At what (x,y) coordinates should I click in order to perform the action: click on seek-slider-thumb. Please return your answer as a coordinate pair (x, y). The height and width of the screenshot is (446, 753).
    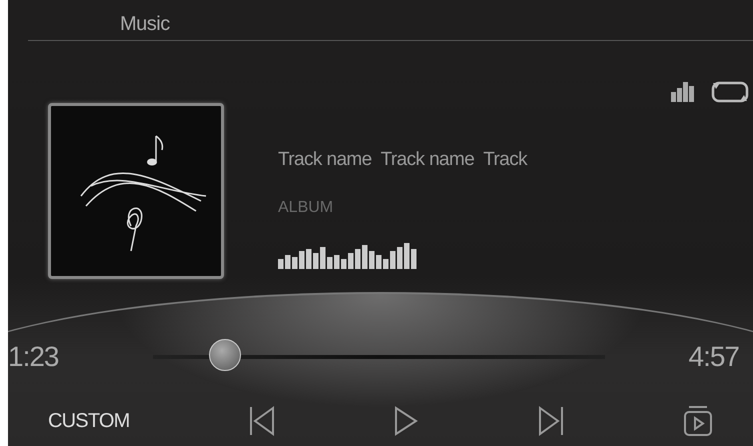
    Looking at the image, I should click on (224, 355).